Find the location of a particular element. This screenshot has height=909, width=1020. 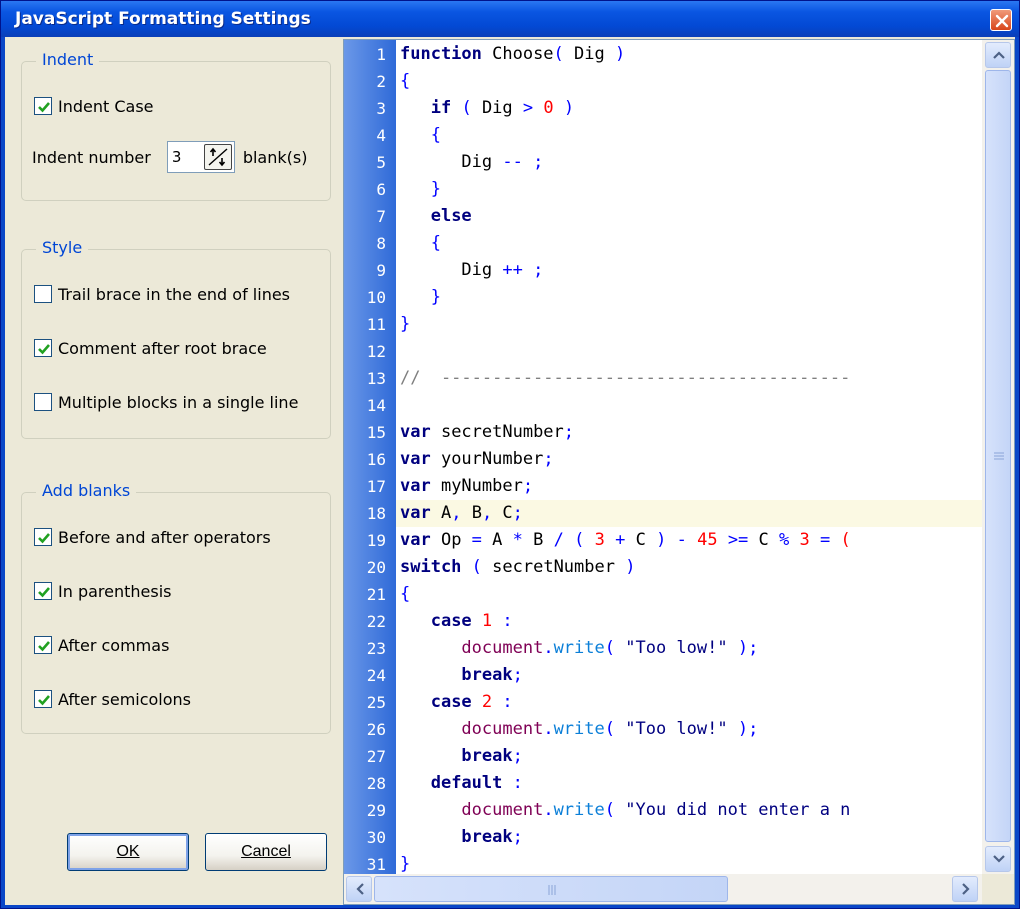

indent-case-option: Indent Case is located at coordinates (94, 106).